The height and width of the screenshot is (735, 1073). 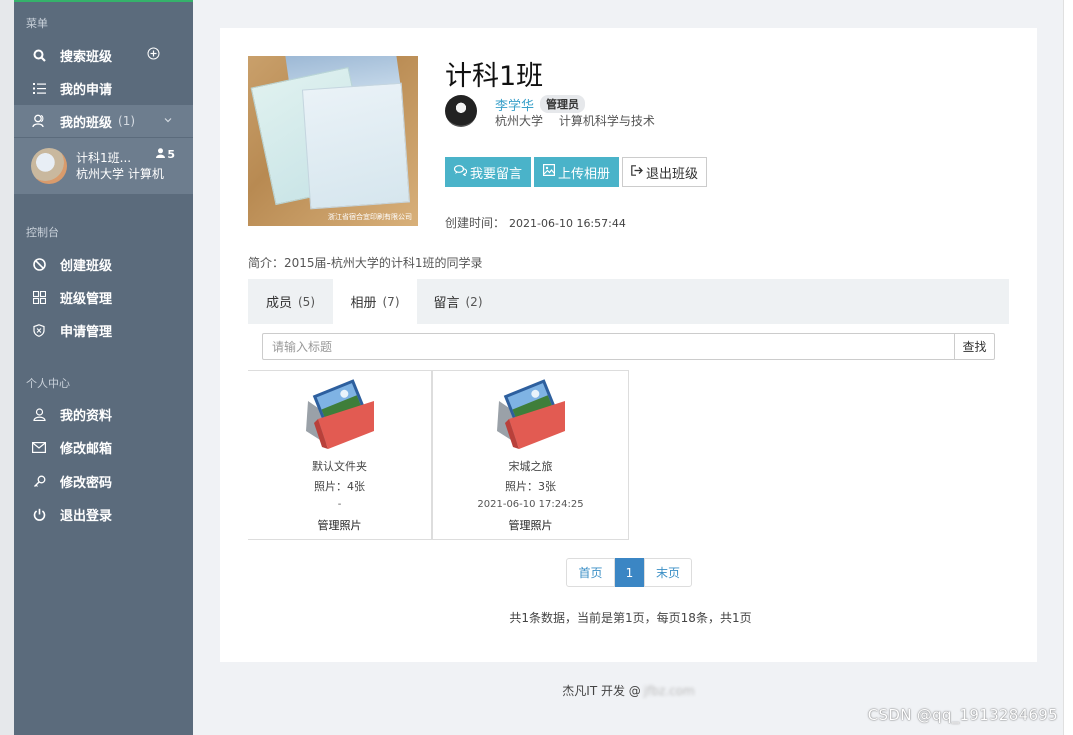 I want to click on key-icon, so click(x=39, y=481).